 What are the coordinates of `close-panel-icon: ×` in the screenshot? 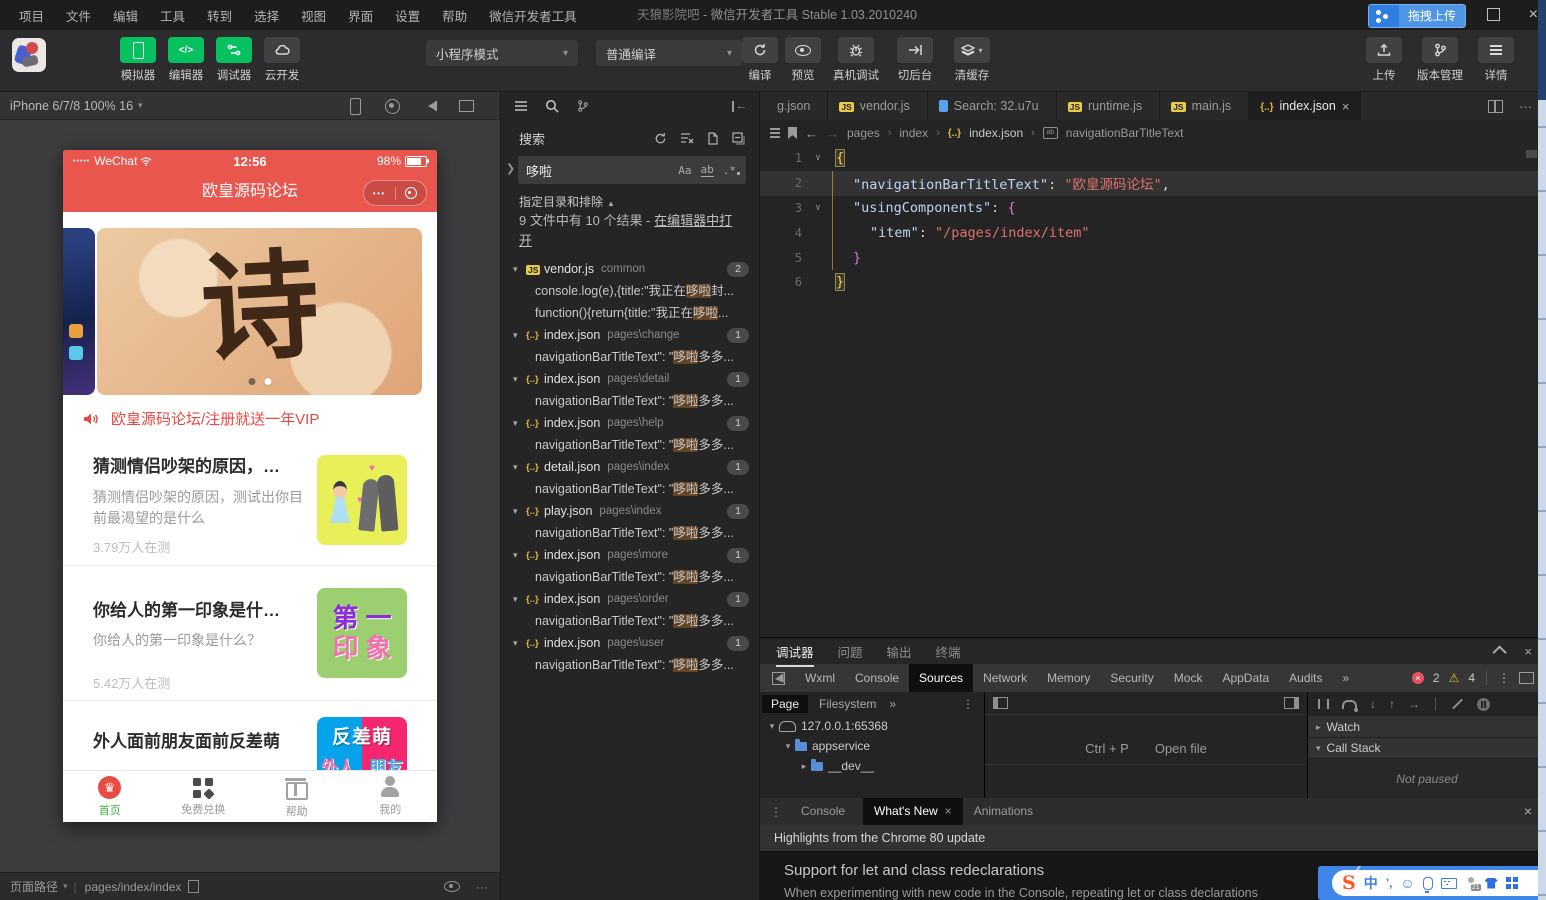 It's located at (1528, 651).